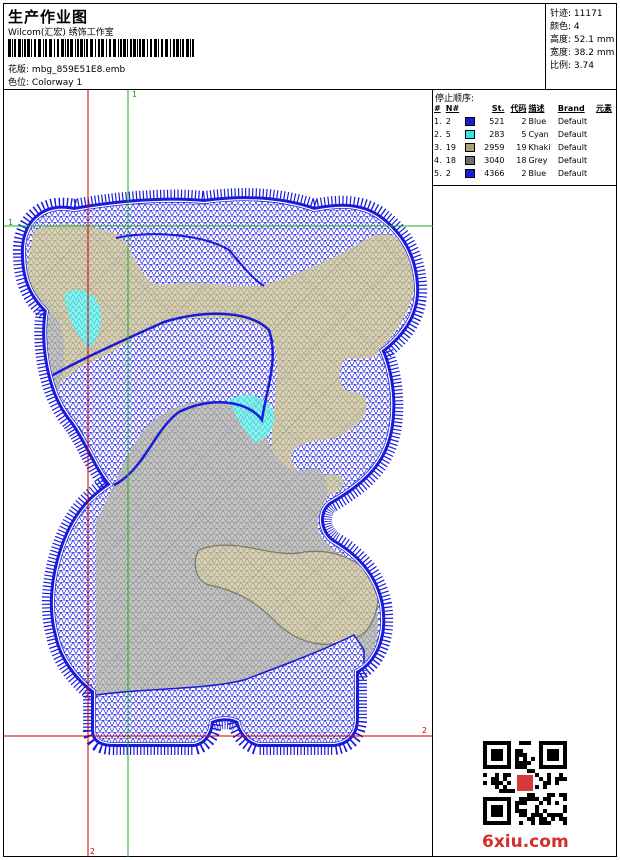 Image resolution: width=620 pixels, height=860 pixels. What do you see at coordinates (538, 160) in the screenshot?
I see `stop-row-desc: Grey` at bounding box center [538, 160].